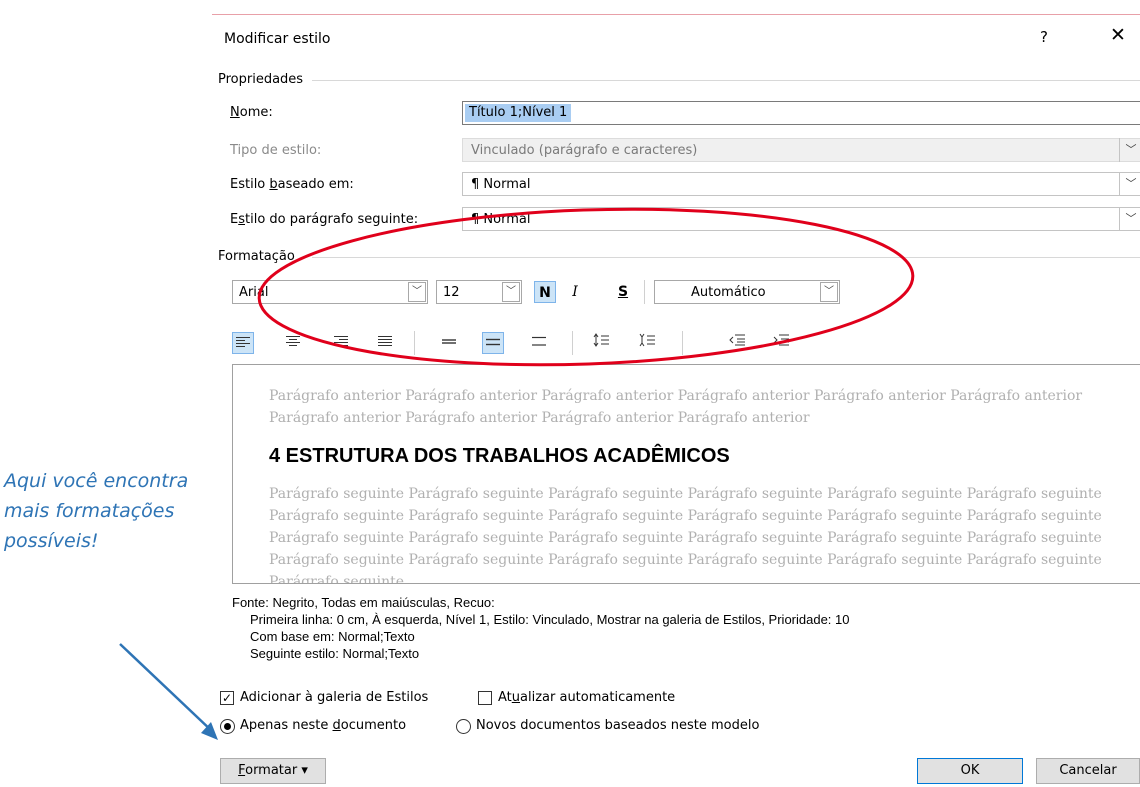 This screenshot has height=787, width=1140. I want to click on annotation-arrow-line, so click(167, 688).